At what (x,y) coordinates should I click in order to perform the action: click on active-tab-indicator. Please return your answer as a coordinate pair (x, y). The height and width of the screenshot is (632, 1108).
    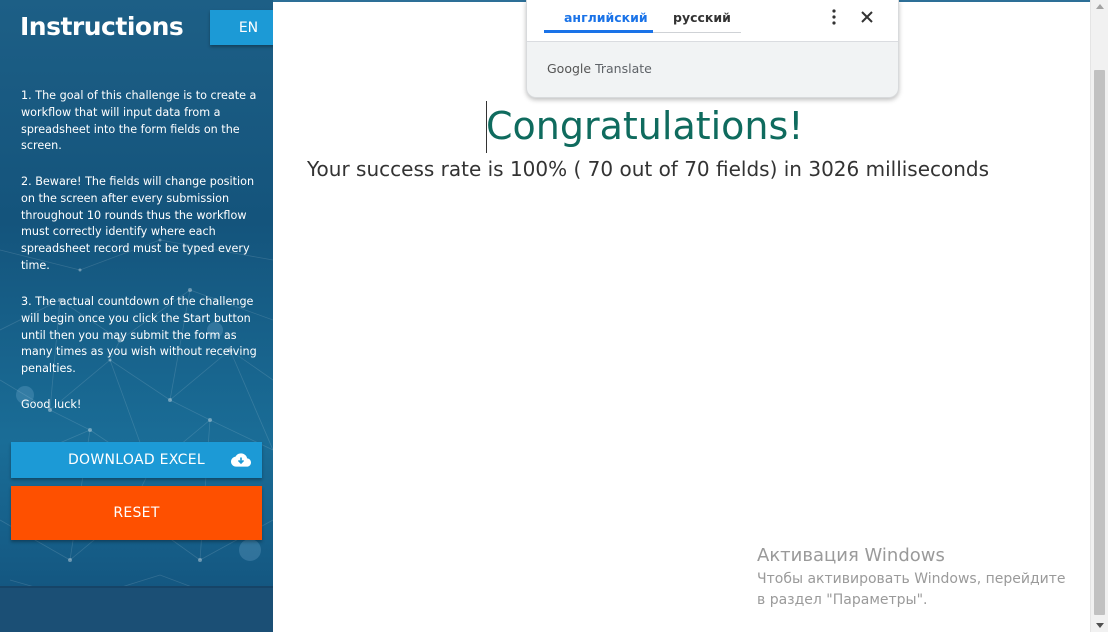
    Looking at the image, I should click on (598, 31).